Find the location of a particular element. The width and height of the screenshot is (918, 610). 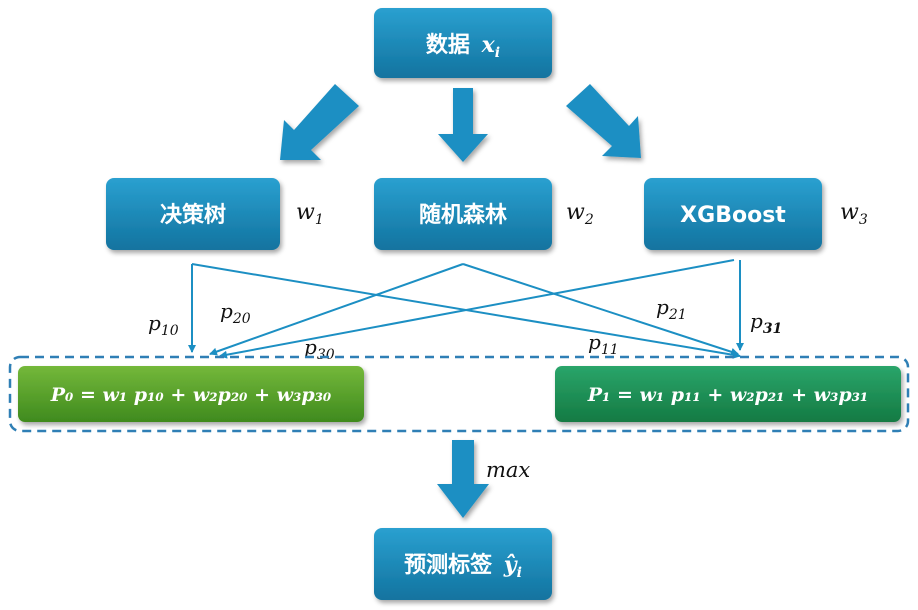

svg-text: P₀ = w₁ p₁₀ + w₂p₂₀ + w₃p₃₀ is located at coordinates (191, 395).